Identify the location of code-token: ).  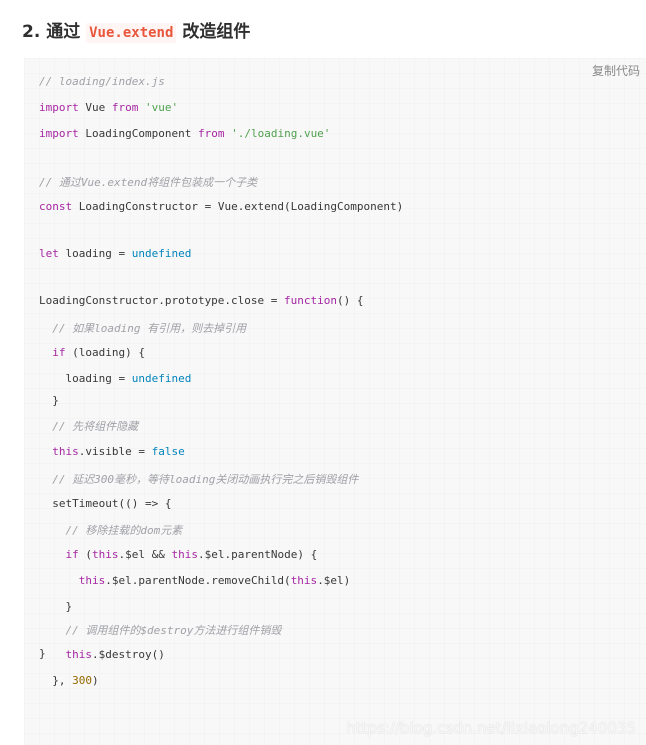
(95, 680).